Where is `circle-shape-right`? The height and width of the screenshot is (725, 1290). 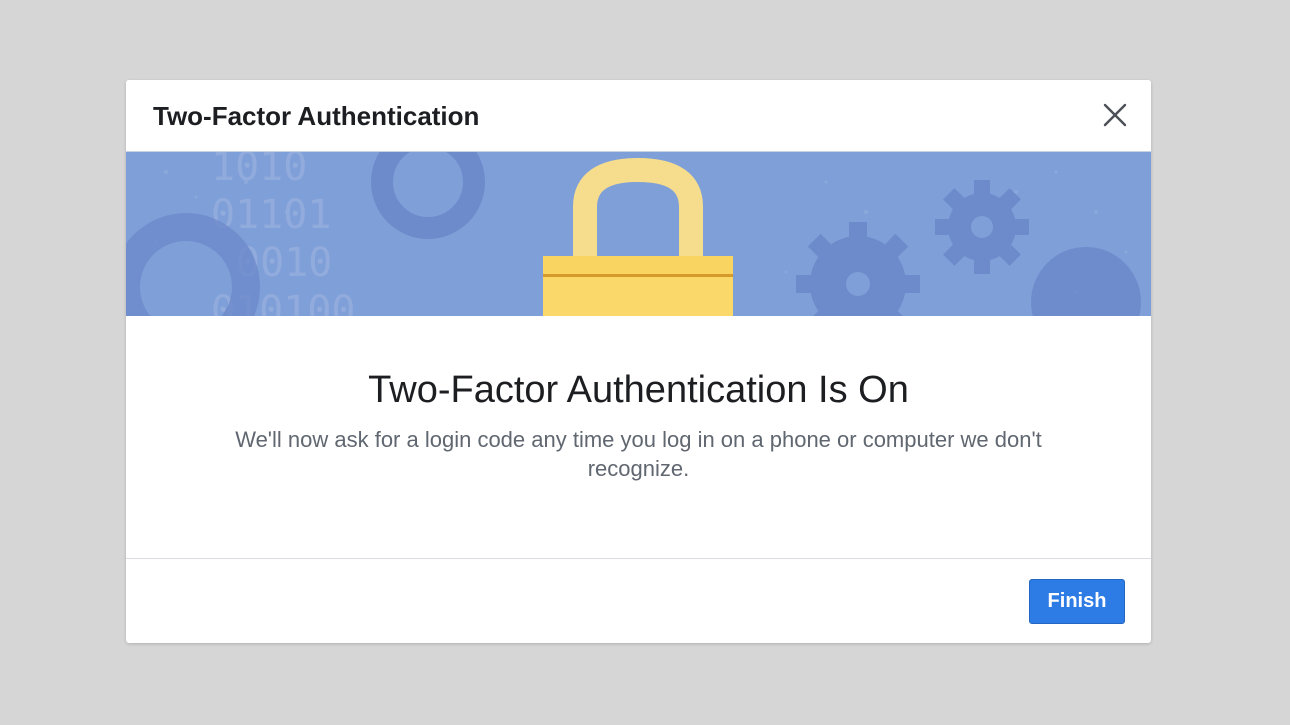 circle-shape-right is located at coordinates (1086, 281).